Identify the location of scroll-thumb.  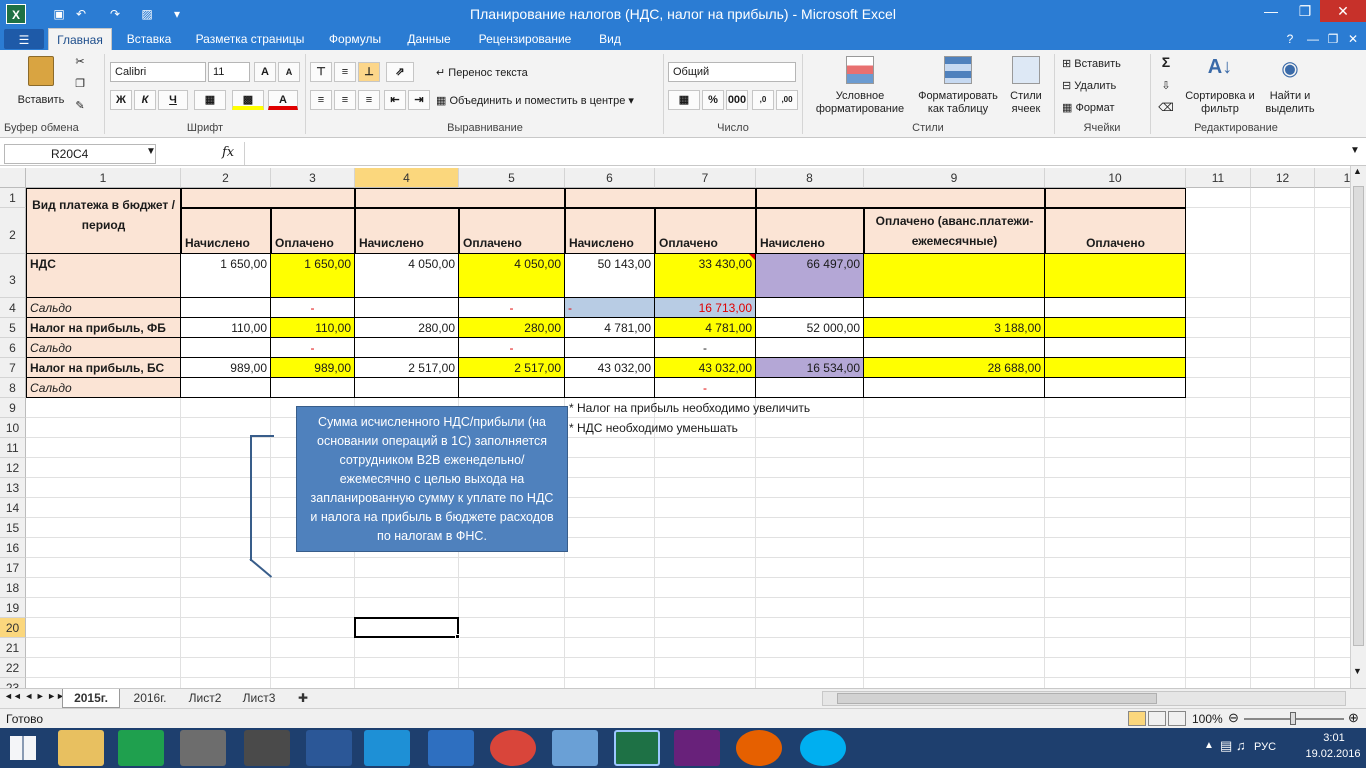
(1358, 416).